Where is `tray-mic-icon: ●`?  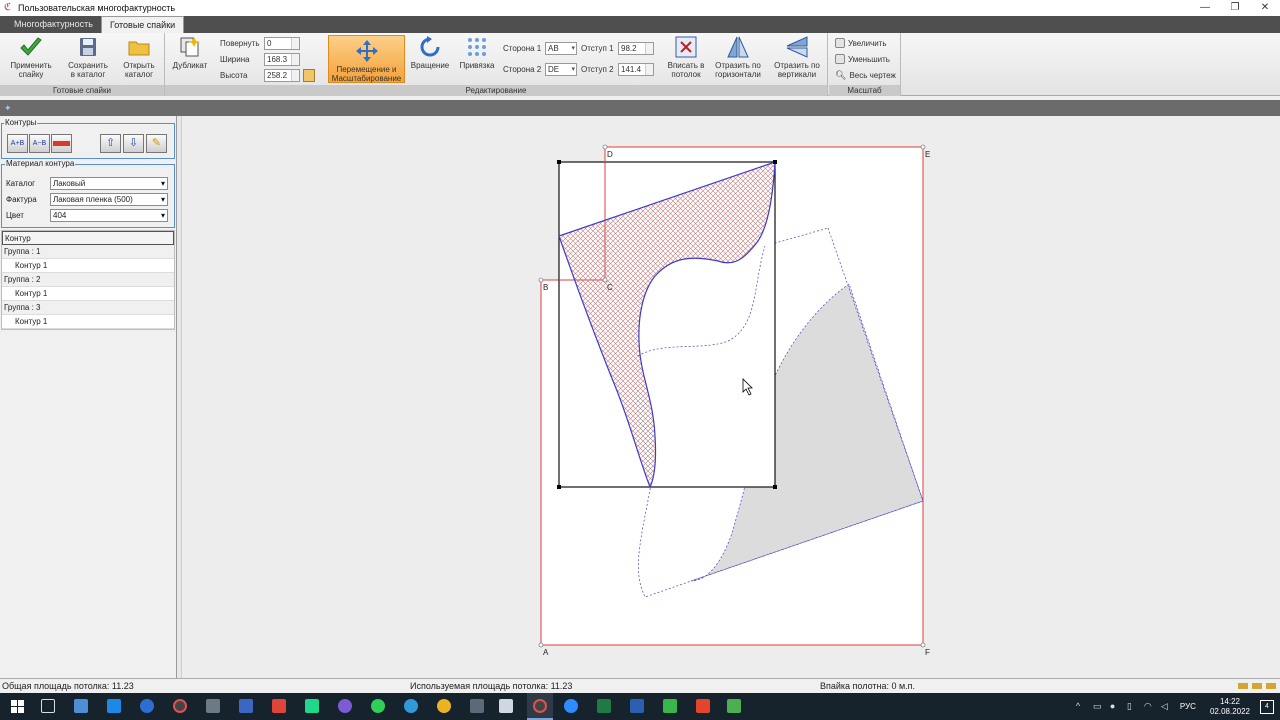
tray-mic-icon: ● is located at coordinates (1114, 706).